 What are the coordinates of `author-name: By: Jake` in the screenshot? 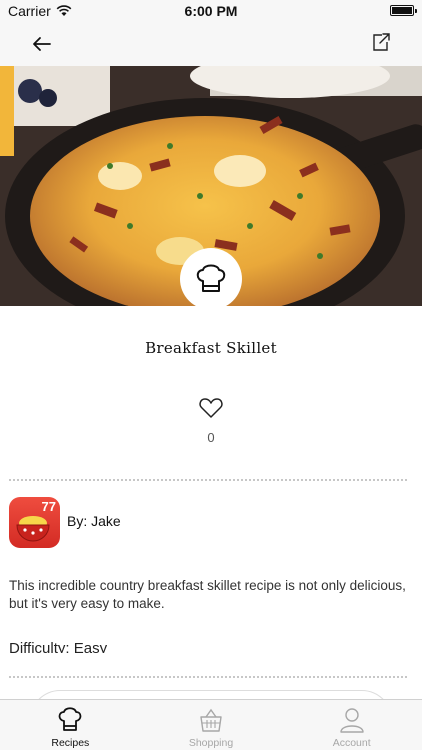 It's located at (94, 521).